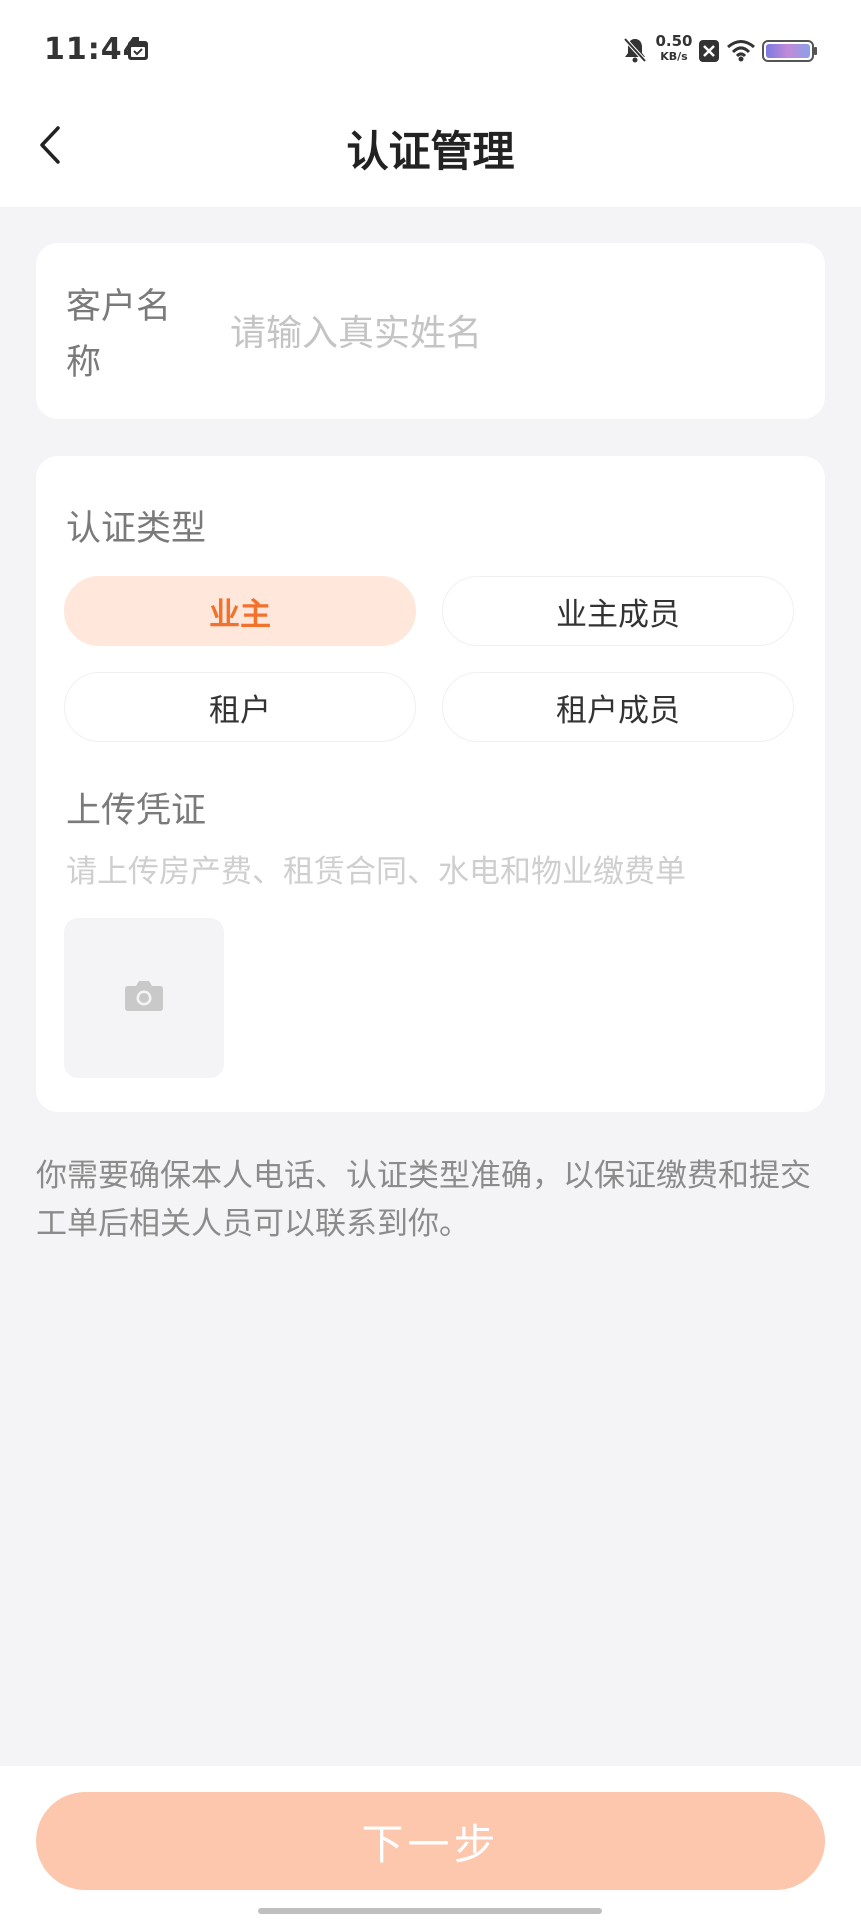  I want to click on auth-type-option-tenant: 租户, so click(240, 707).